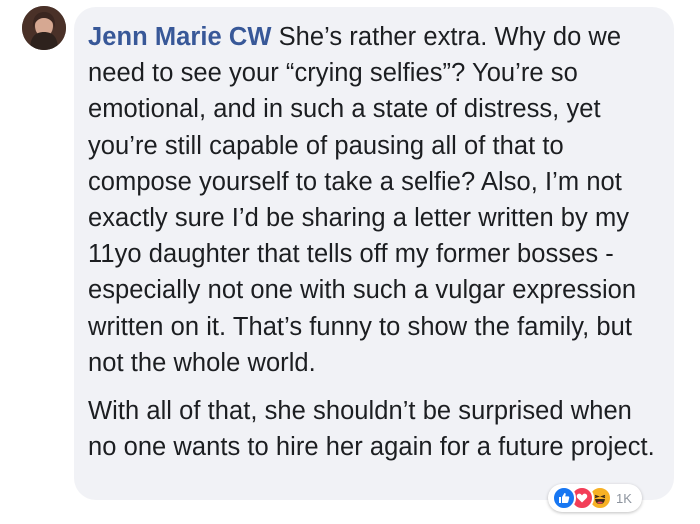 This screenshot has width=700, height=524. What do you see at coordinates (564, 498) in the screenshot?
I see `like-icon` at bounding box center [564, 498].